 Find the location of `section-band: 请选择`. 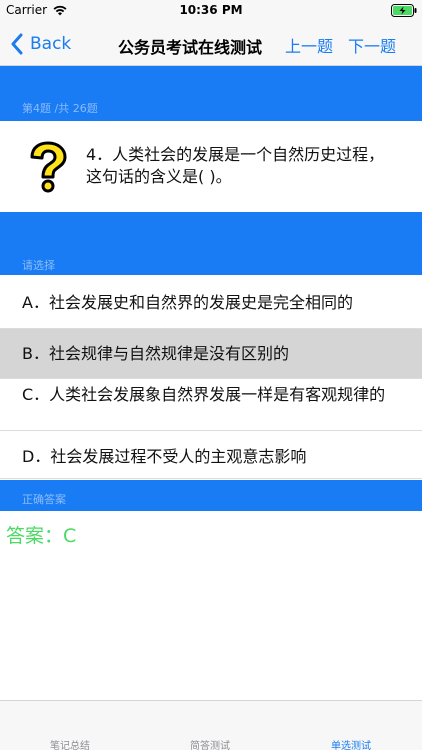

section-band: 请选择 is located at coordinates (211, 243).